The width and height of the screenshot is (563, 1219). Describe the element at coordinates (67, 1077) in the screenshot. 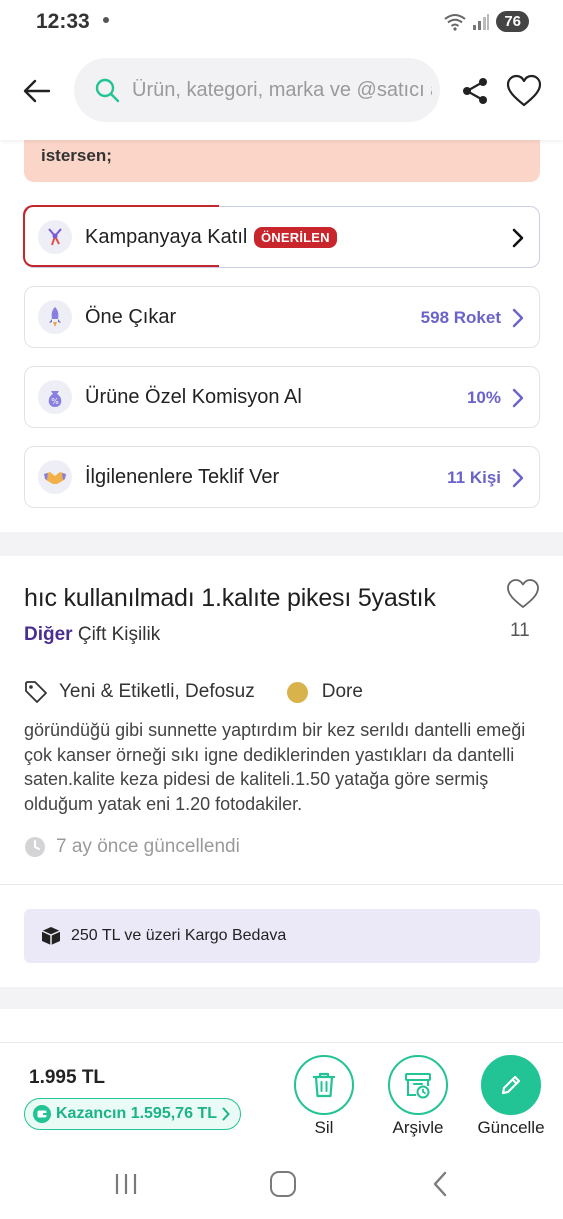

I see `product-price: 1.995 TL` at that location.